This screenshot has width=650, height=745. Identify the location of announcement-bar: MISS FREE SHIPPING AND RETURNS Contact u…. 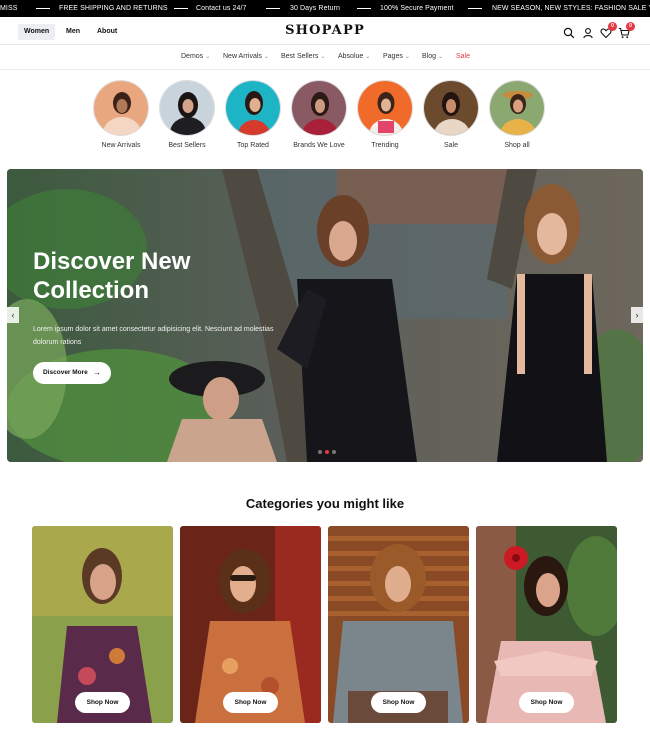
(325, 8).